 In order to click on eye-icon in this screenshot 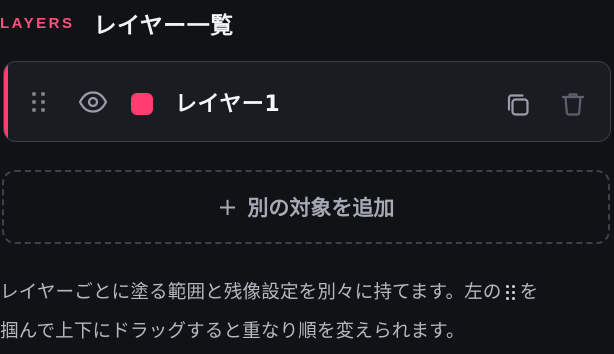, I will do `click(93, 102)`.